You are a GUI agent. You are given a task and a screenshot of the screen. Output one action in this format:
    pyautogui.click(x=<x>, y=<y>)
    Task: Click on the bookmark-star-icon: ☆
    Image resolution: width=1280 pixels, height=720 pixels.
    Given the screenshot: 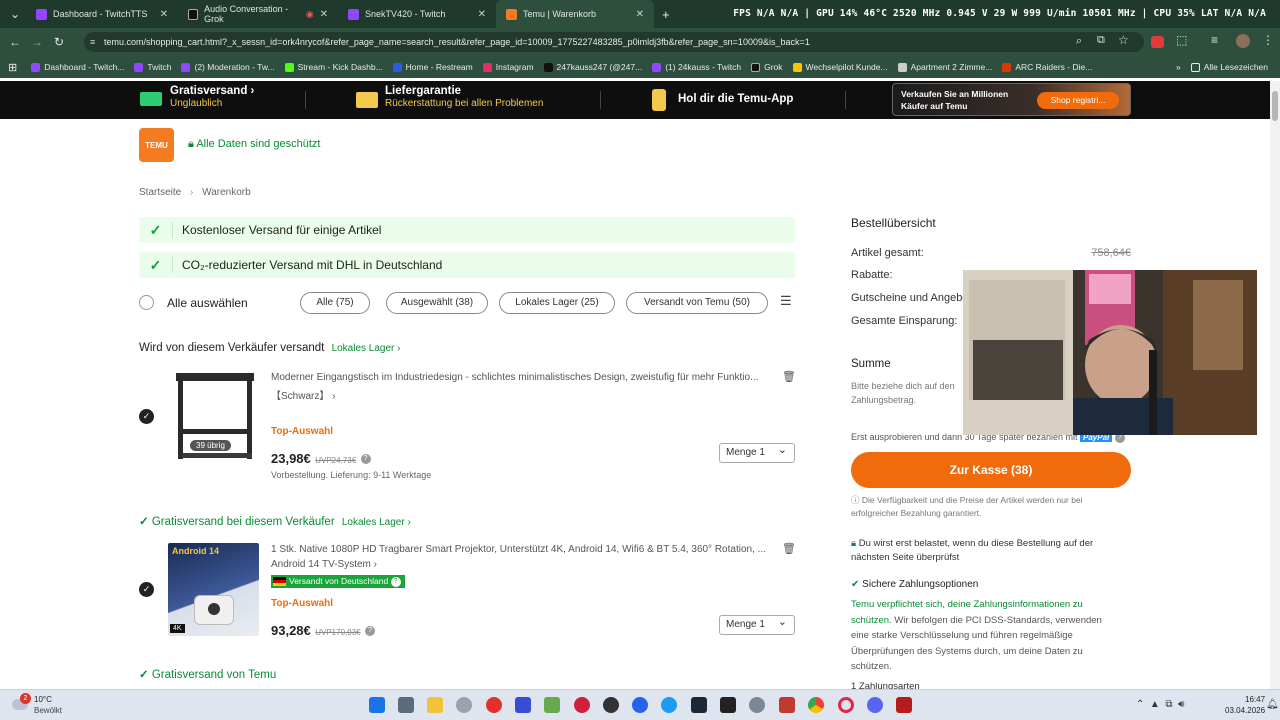 What is the action you would take?
    pyautogui.click(x=1123, y=40)
    